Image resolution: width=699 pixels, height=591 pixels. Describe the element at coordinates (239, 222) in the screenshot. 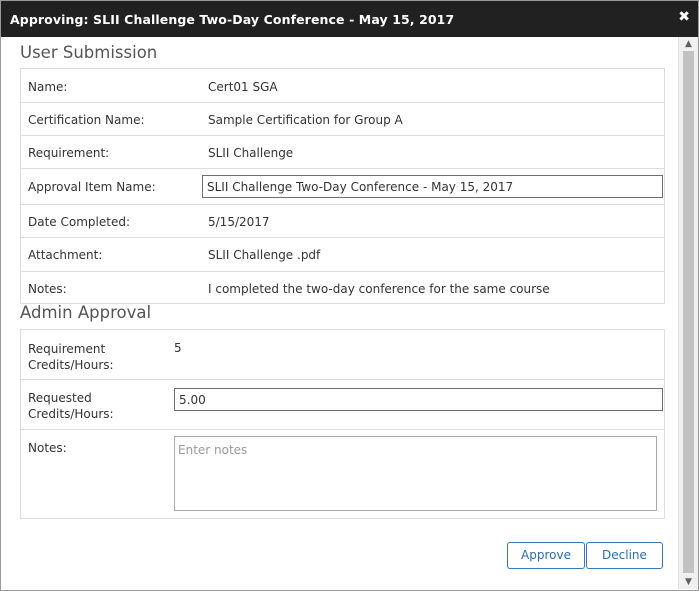

I see `date-completed-value: 5/15/2017` at that location.